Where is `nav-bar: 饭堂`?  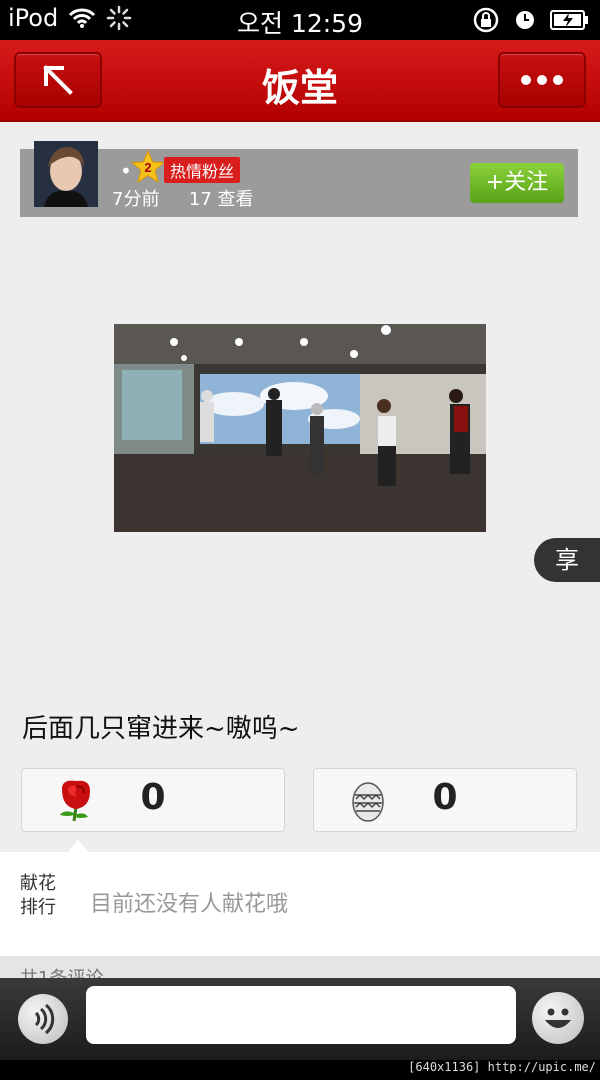
nav-bar: 饭堂 is located at coordinates (300, 81).